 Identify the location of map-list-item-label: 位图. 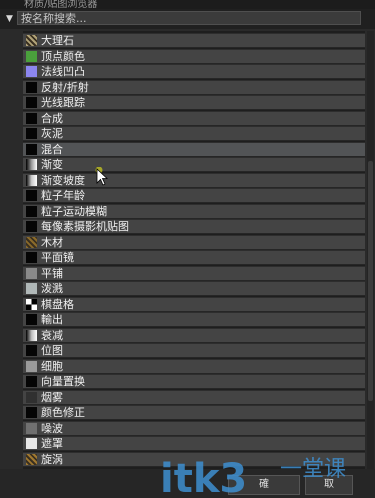
(52, 350).